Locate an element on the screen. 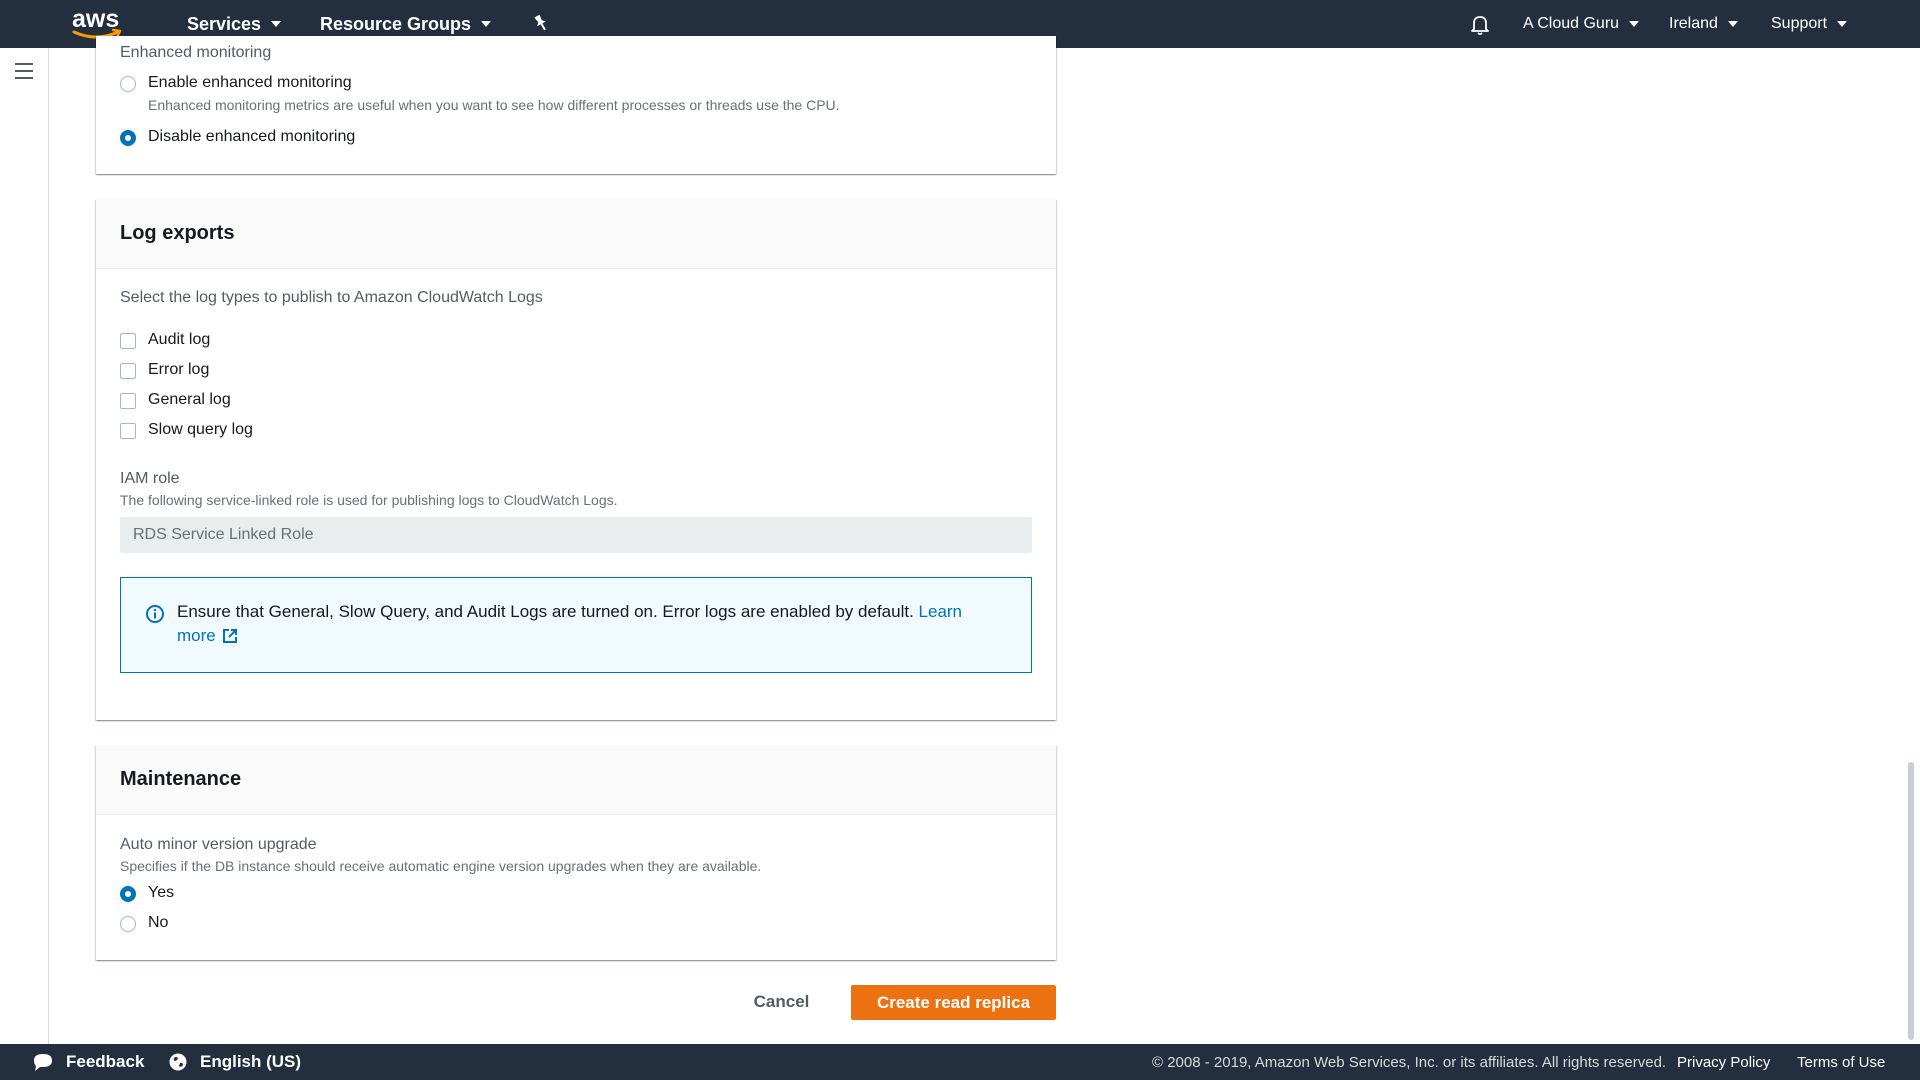  error-log-label: Error log is located at coordinates (178, 370).